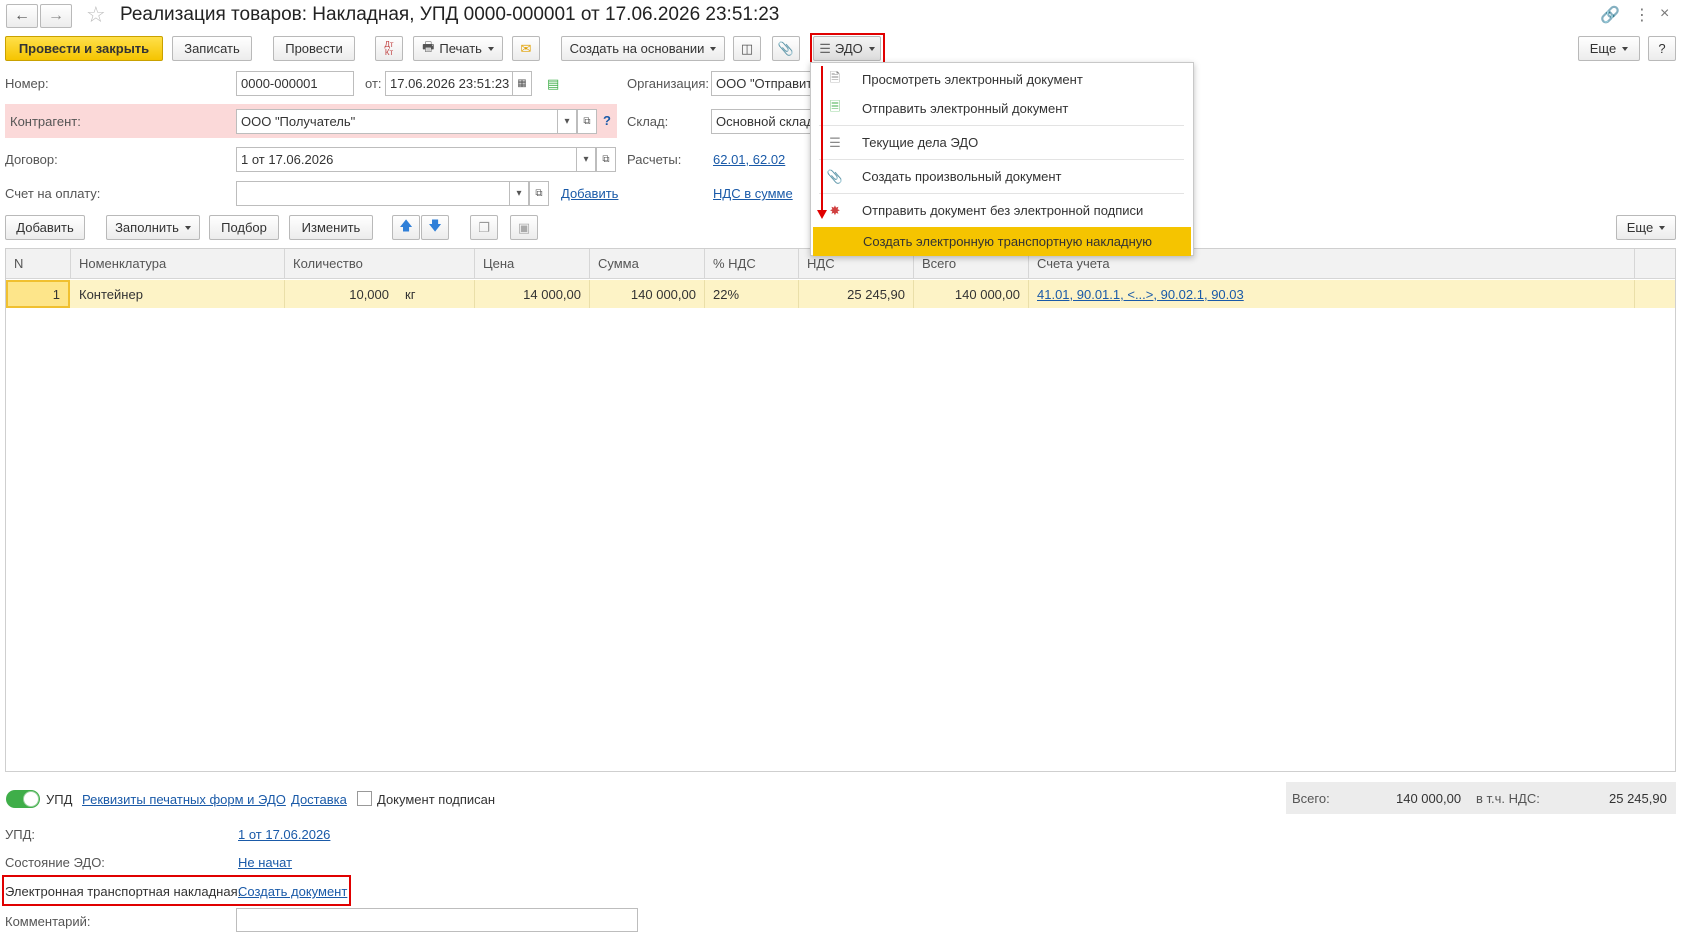  I want to click on incl-vat-value: 25 245,90, so click(1638, 798).